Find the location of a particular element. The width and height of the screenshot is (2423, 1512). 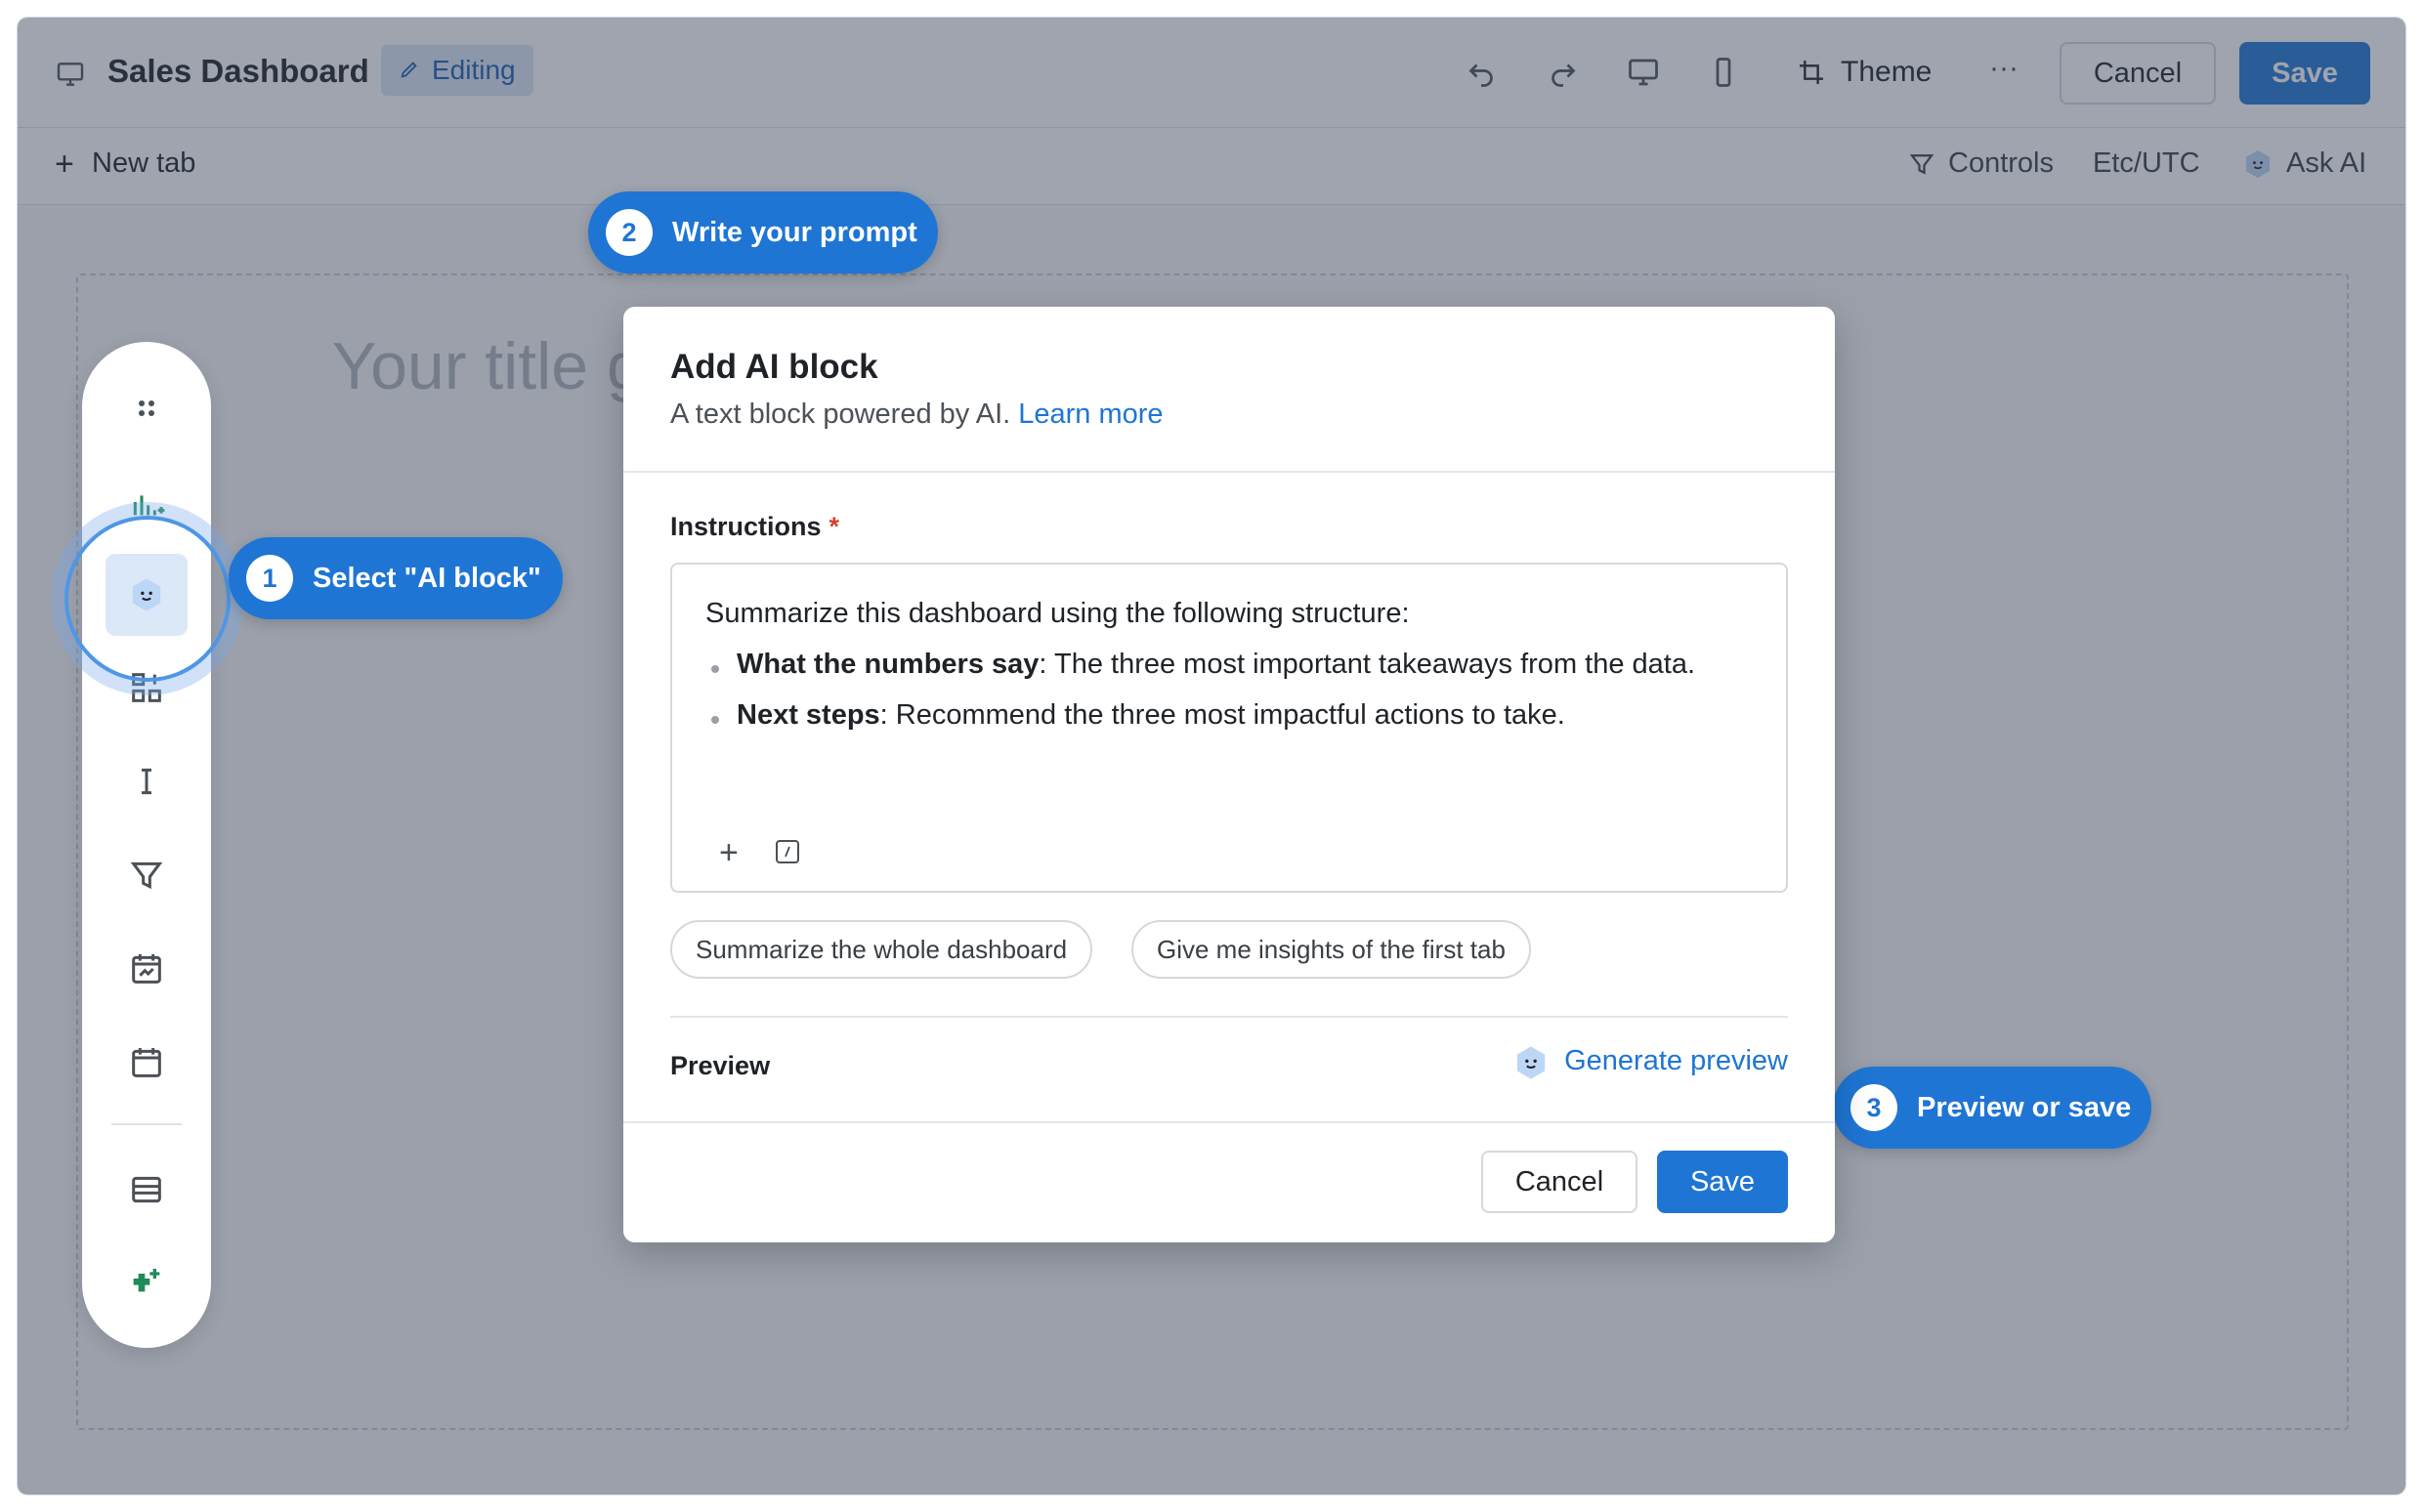

learn-more-link: Learn more is located at coordinates (1090, 414).